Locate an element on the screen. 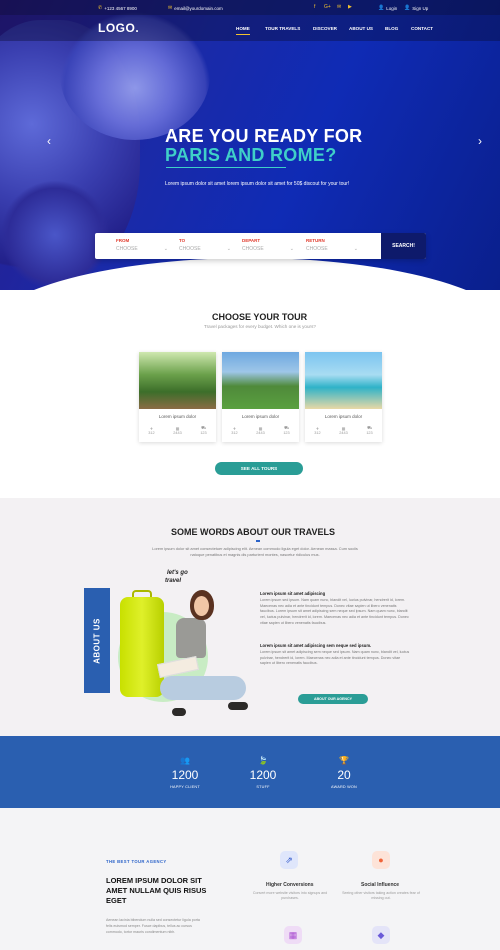 This screenshot has width=500, height=950. stat-value: 20 is located at coordinates (344, 775).